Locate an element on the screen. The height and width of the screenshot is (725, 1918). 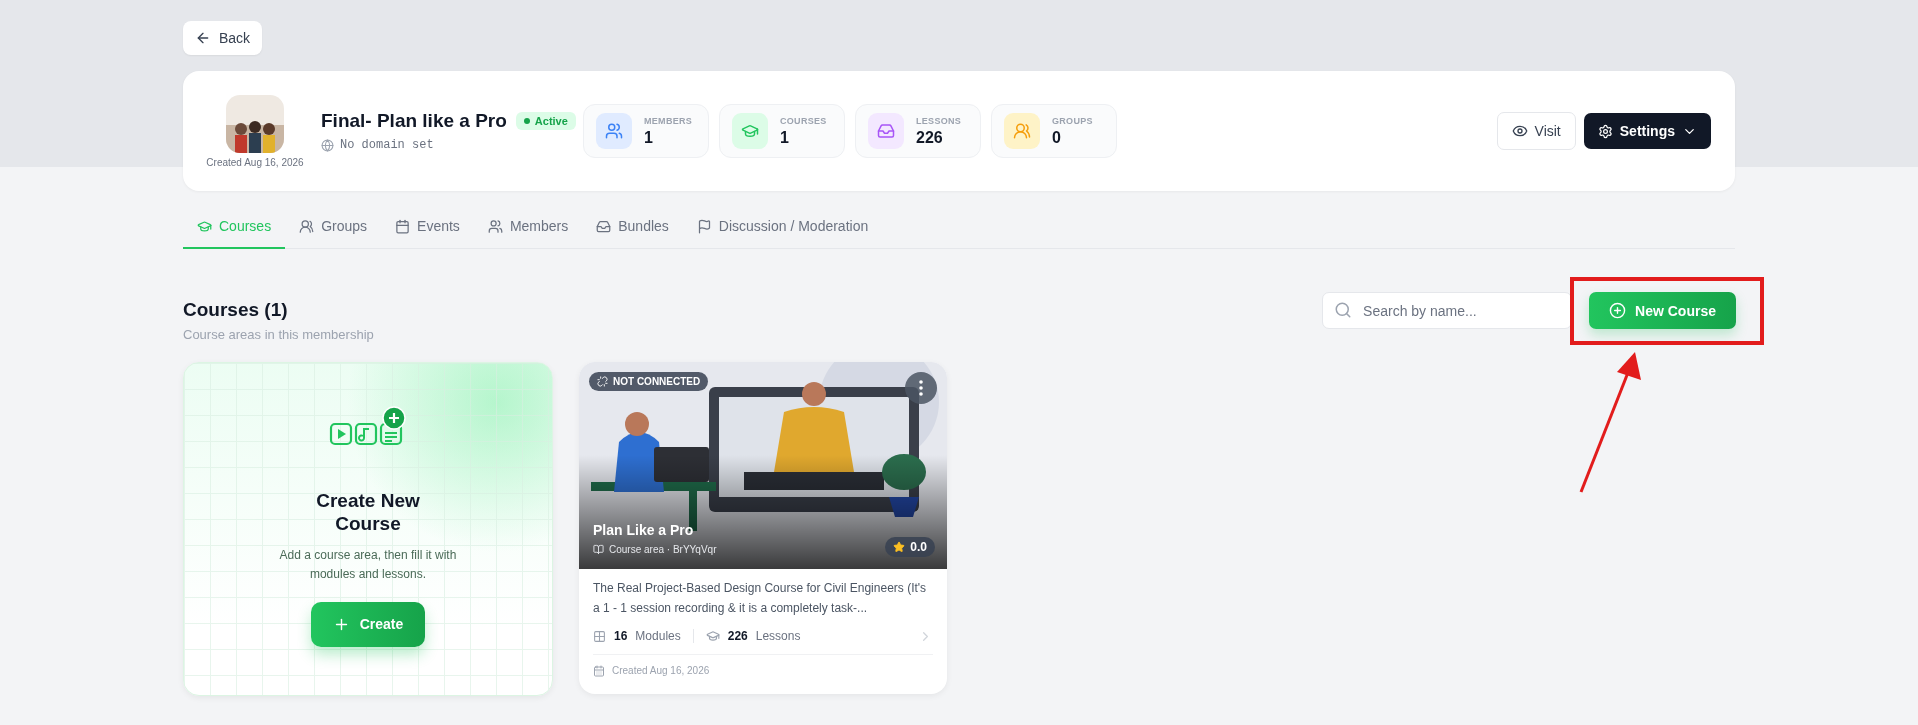
rating-value: 0.0 is located at coordinates (918, 547).